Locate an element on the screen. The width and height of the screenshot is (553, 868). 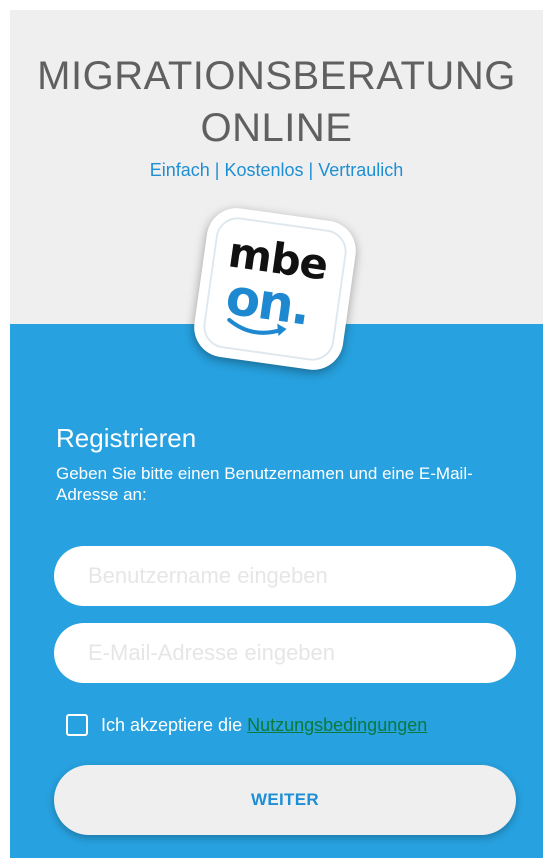
app-tagline: Einfach | Kostenlos | Vertraulich is located at coordinates (276, 170).